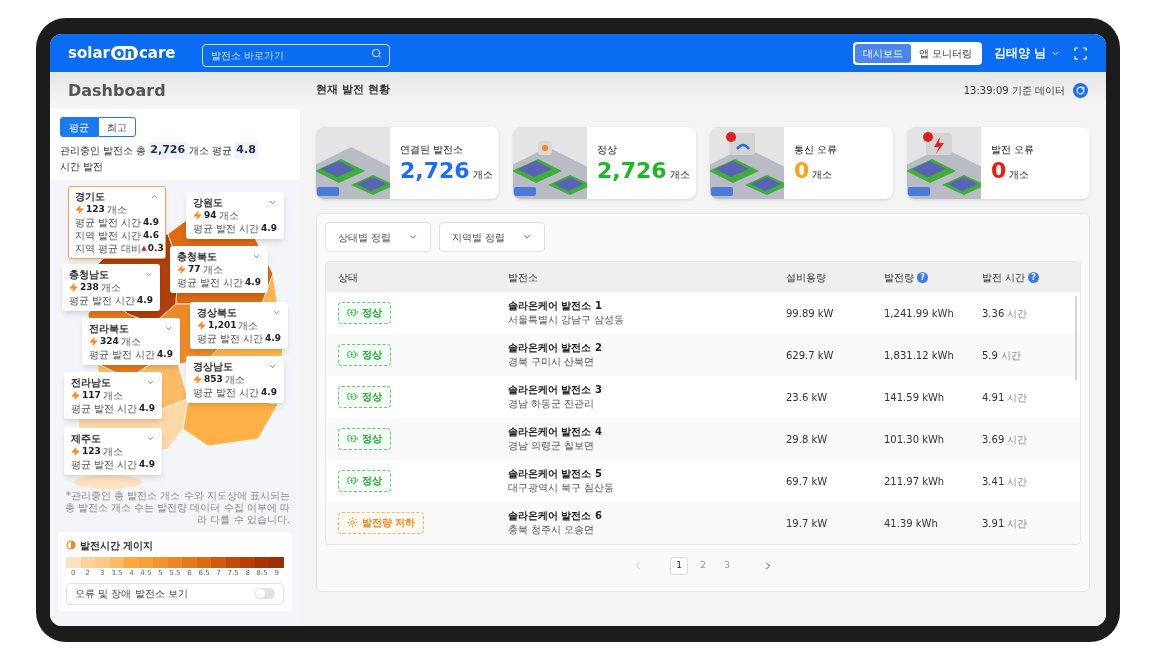  Describe the element at coordinates (211, 150) in the screenshot. I see `summary-label: 개소 평균` at that location.